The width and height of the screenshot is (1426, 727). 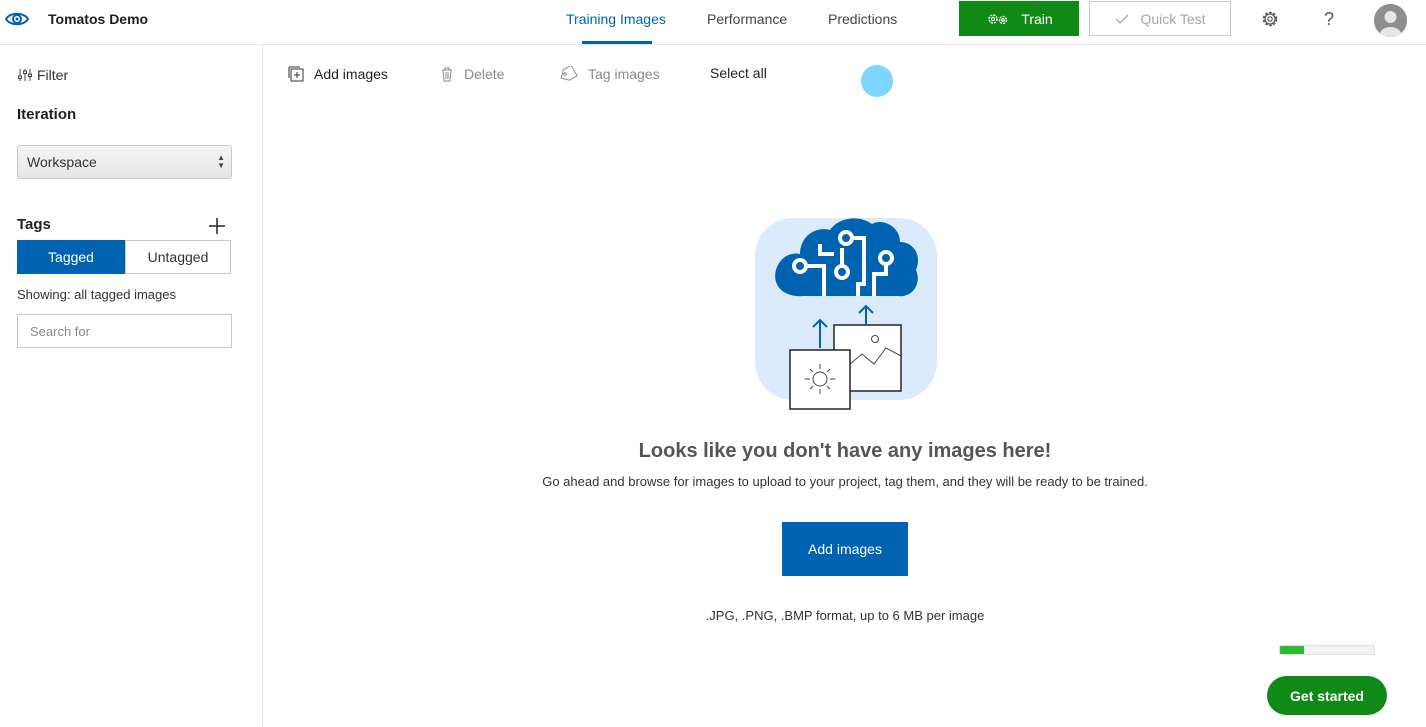 I want to click on delete-toolbar-button: Delete, so click(x=472, y=74).